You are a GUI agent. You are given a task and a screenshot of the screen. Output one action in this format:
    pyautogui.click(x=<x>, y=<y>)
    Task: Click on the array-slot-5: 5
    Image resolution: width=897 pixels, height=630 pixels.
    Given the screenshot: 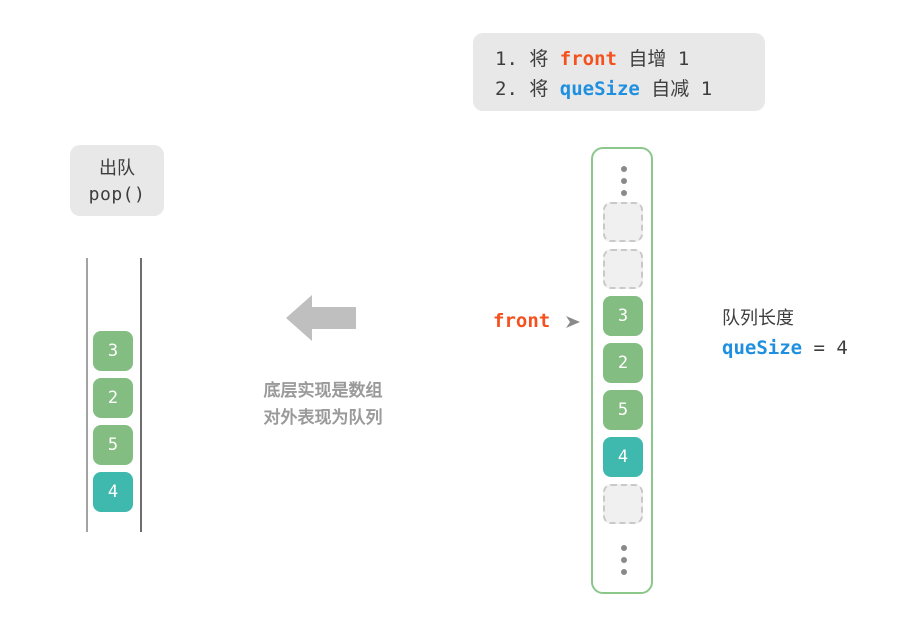 What is the action you would take?
    pyautogui.click(x=623, y=410)
    